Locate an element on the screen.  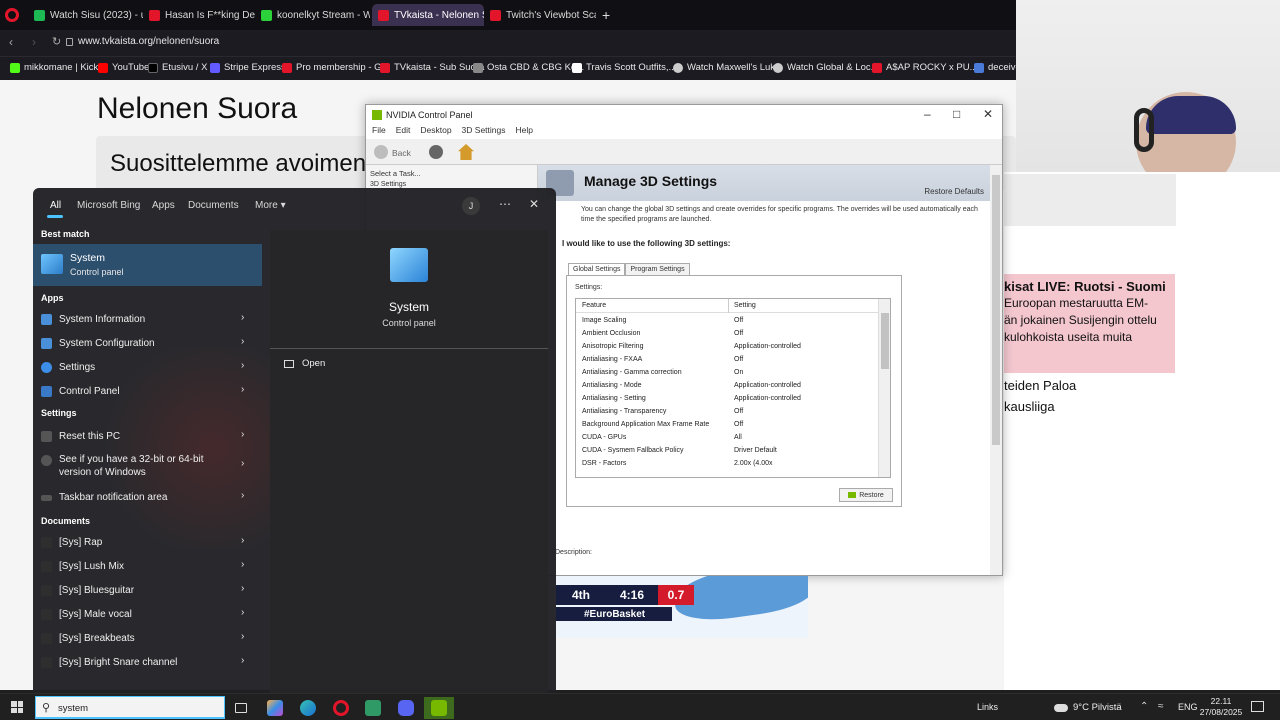
tab-3-active: TVkaista - Nelonen Su is located at coordinates (428, 15).